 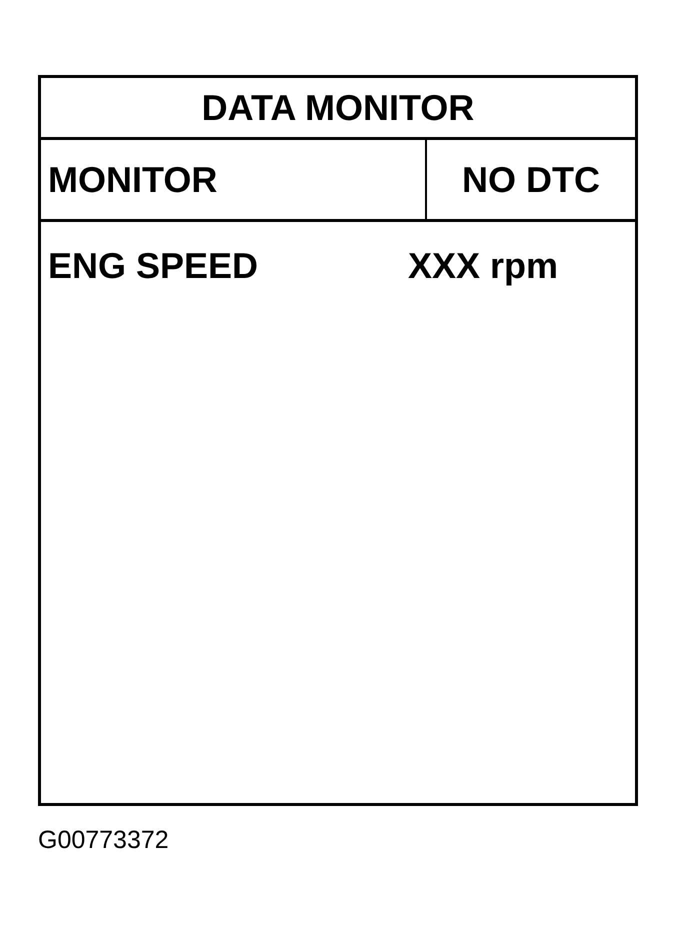 What do you see at coordinates (153, 265) in the screenshot?
I see `parameter-name: ENG SPEED` at bounding box center [153, 265].